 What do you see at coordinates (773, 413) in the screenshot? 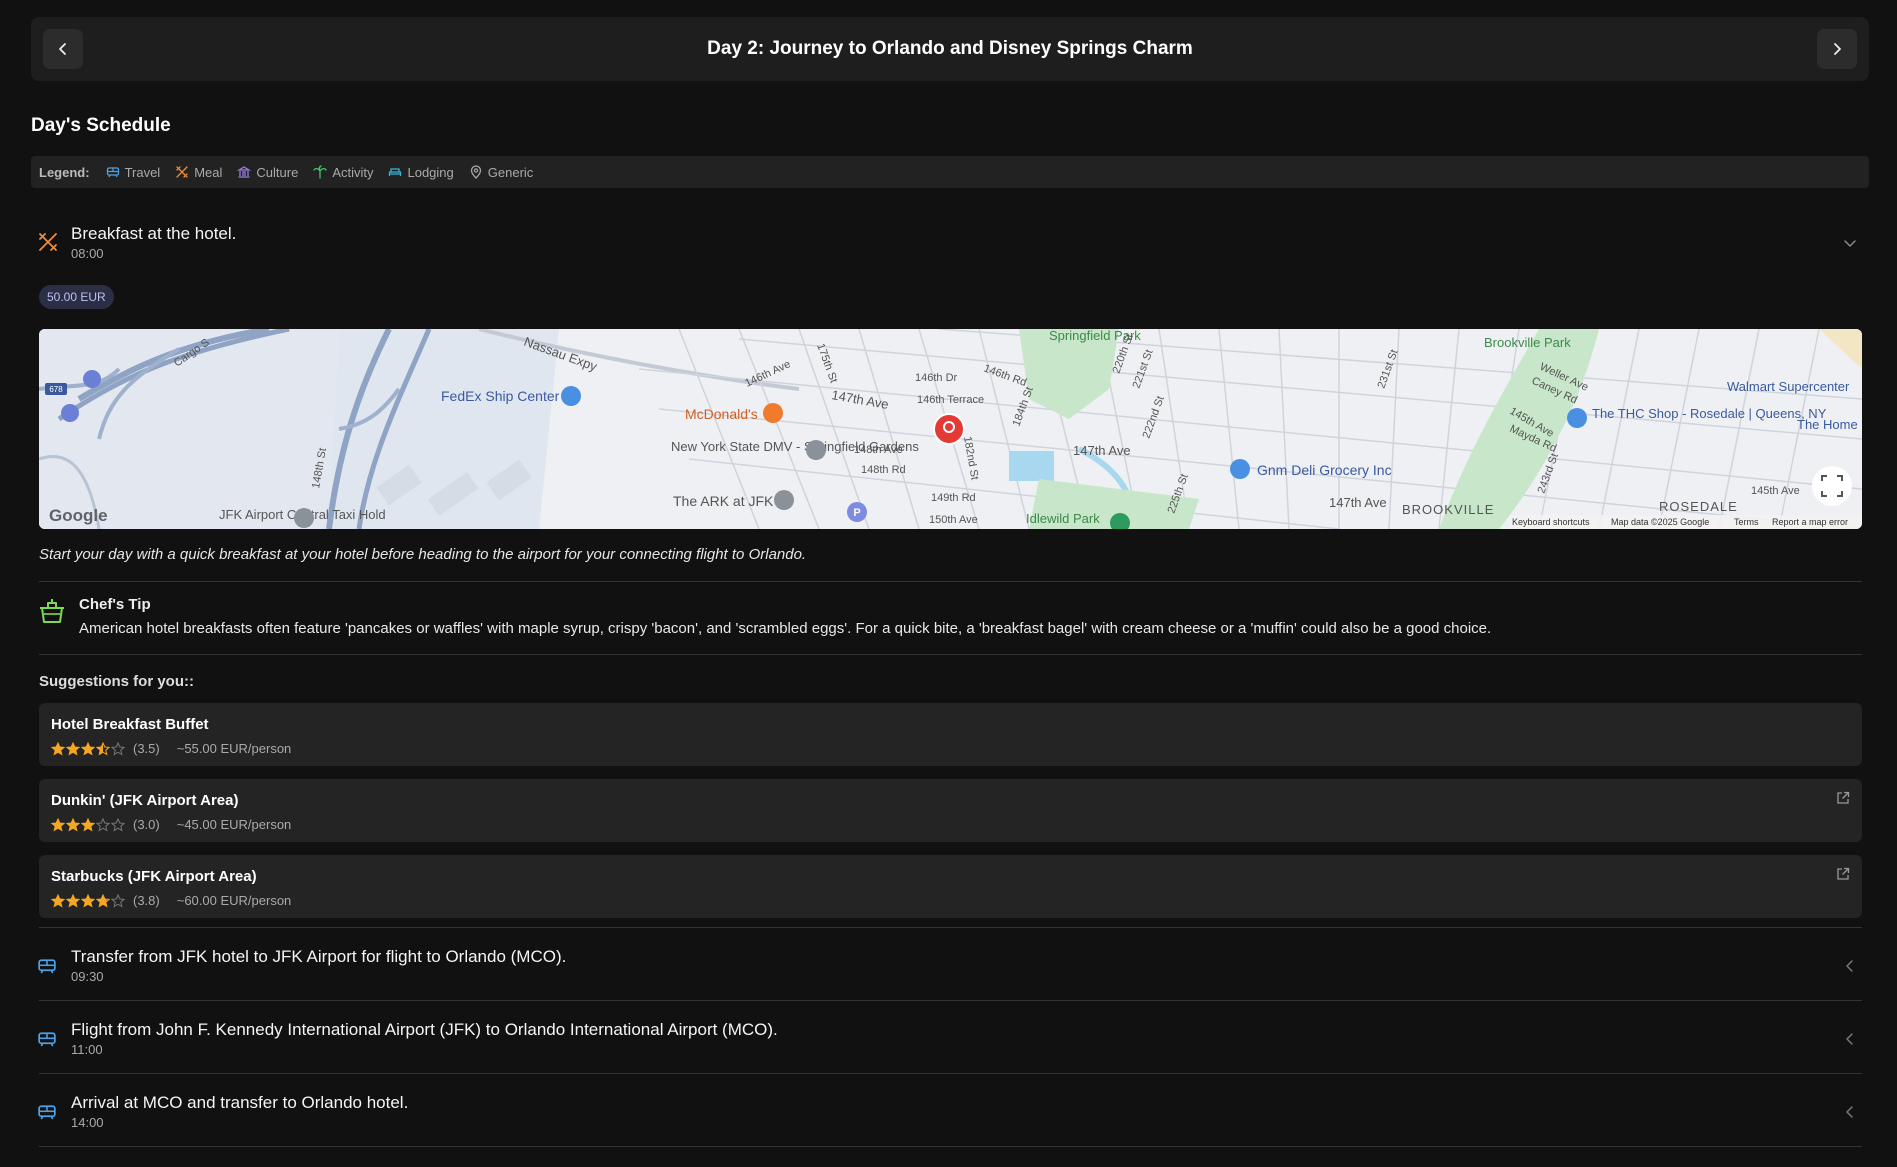
I see `restaurant-poi-icon` at bounding box center [773, 413].